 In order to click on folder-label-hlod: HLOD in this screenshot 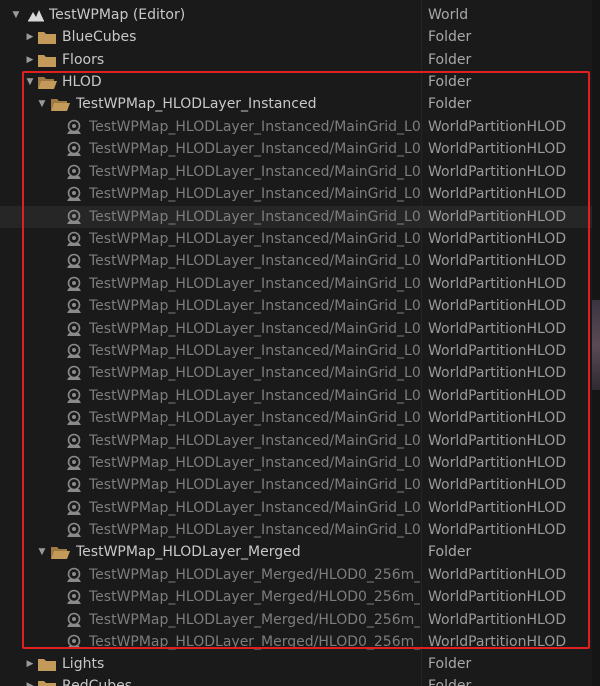, I will do `click(82, 82)`.